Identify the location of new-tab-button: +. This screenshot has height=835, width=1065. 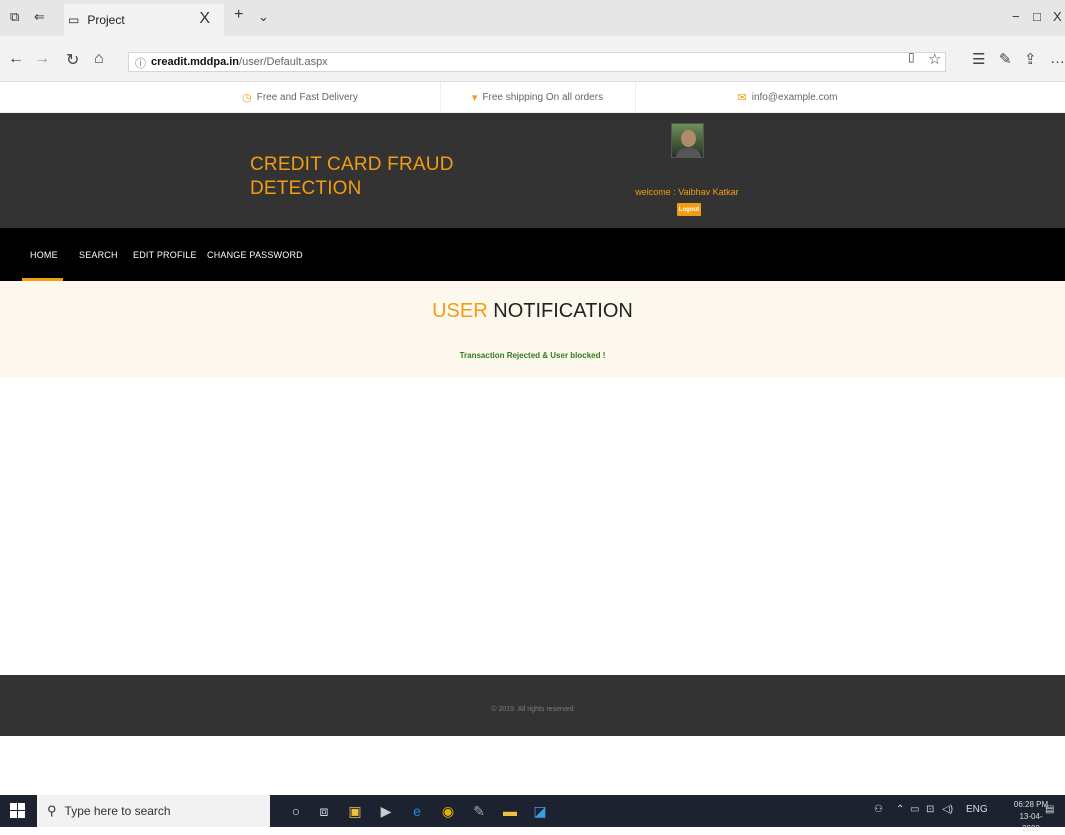
(238, 15).